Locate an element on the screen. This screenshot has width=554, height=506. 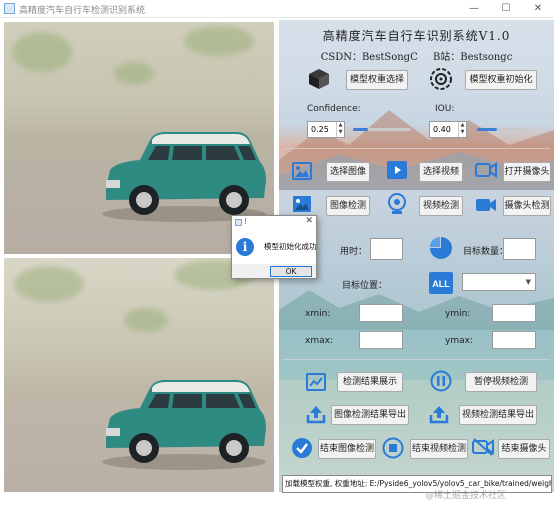
confidence-slider-fill is located at coordinates (360, 129).